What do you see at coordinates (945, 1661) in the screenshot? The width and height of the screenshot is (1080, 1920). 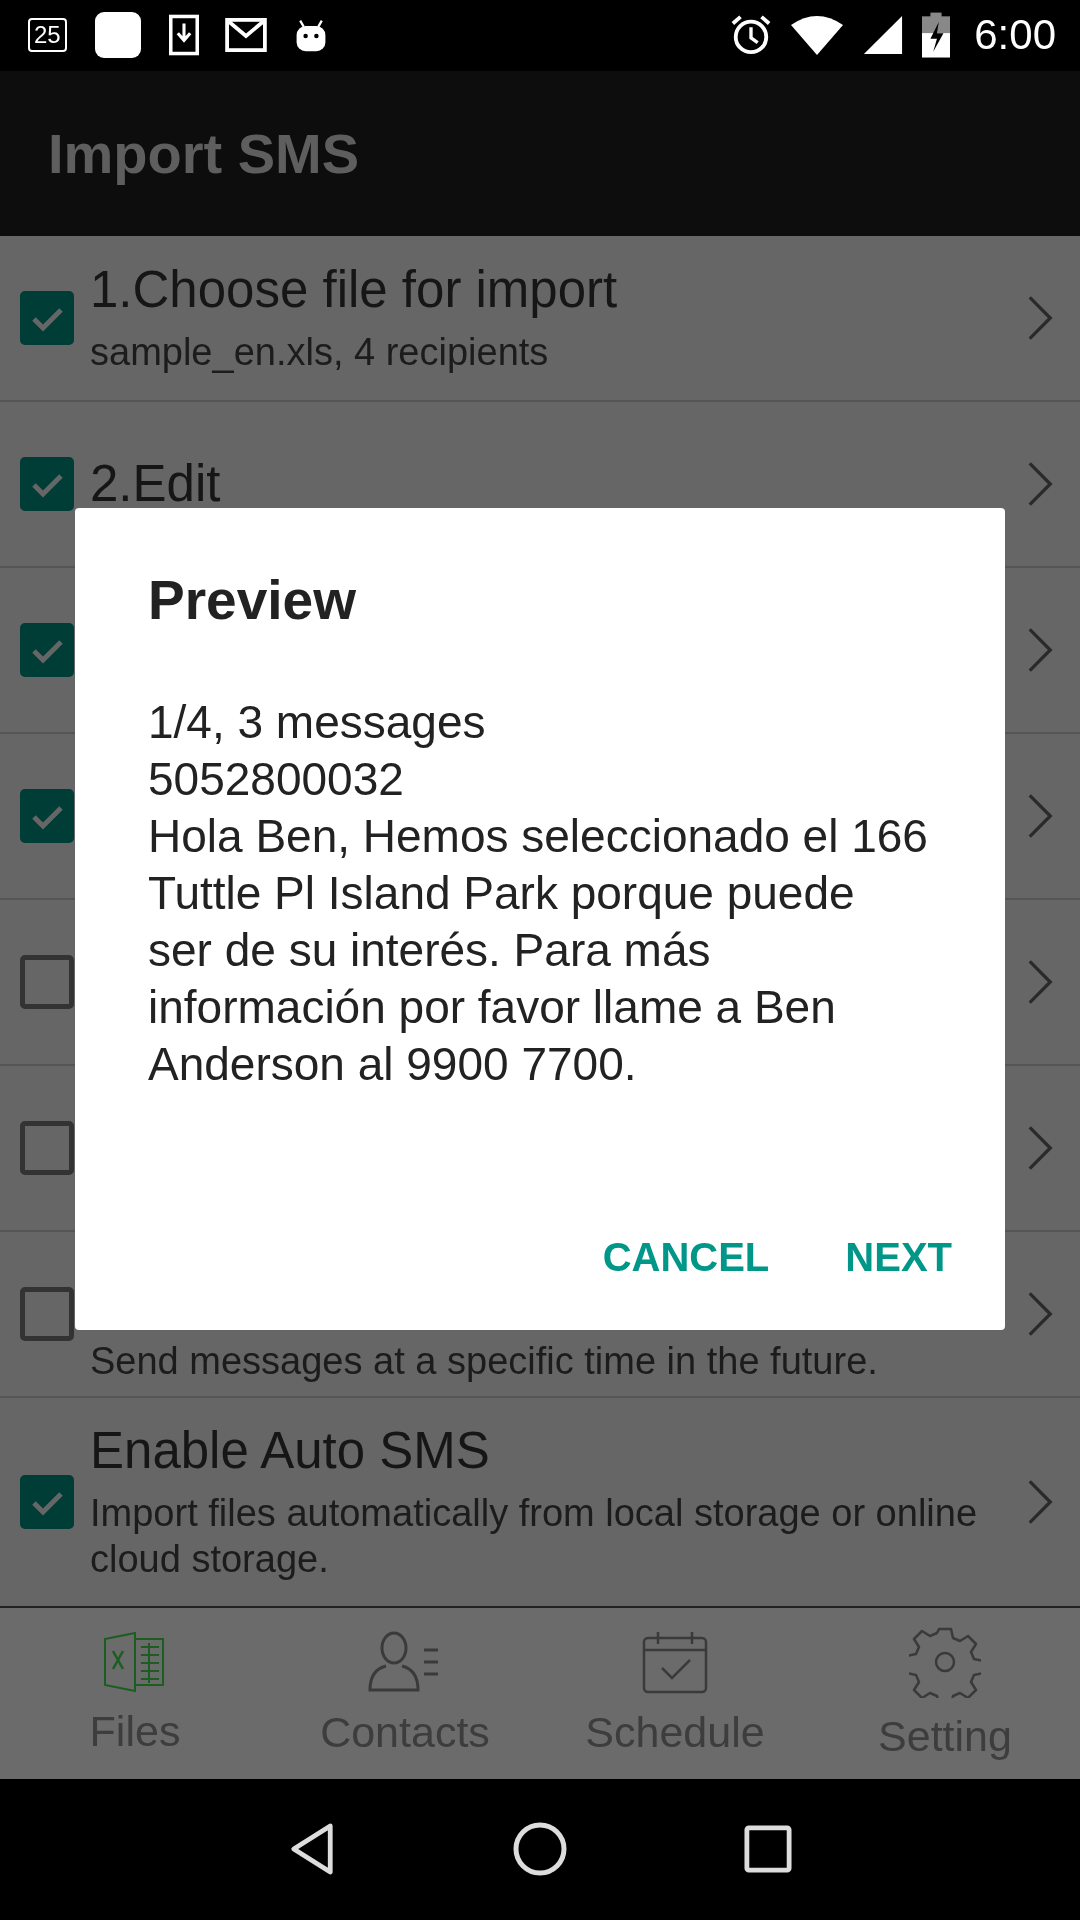 I see `settings-icon` at bounding box center [945, 1661].